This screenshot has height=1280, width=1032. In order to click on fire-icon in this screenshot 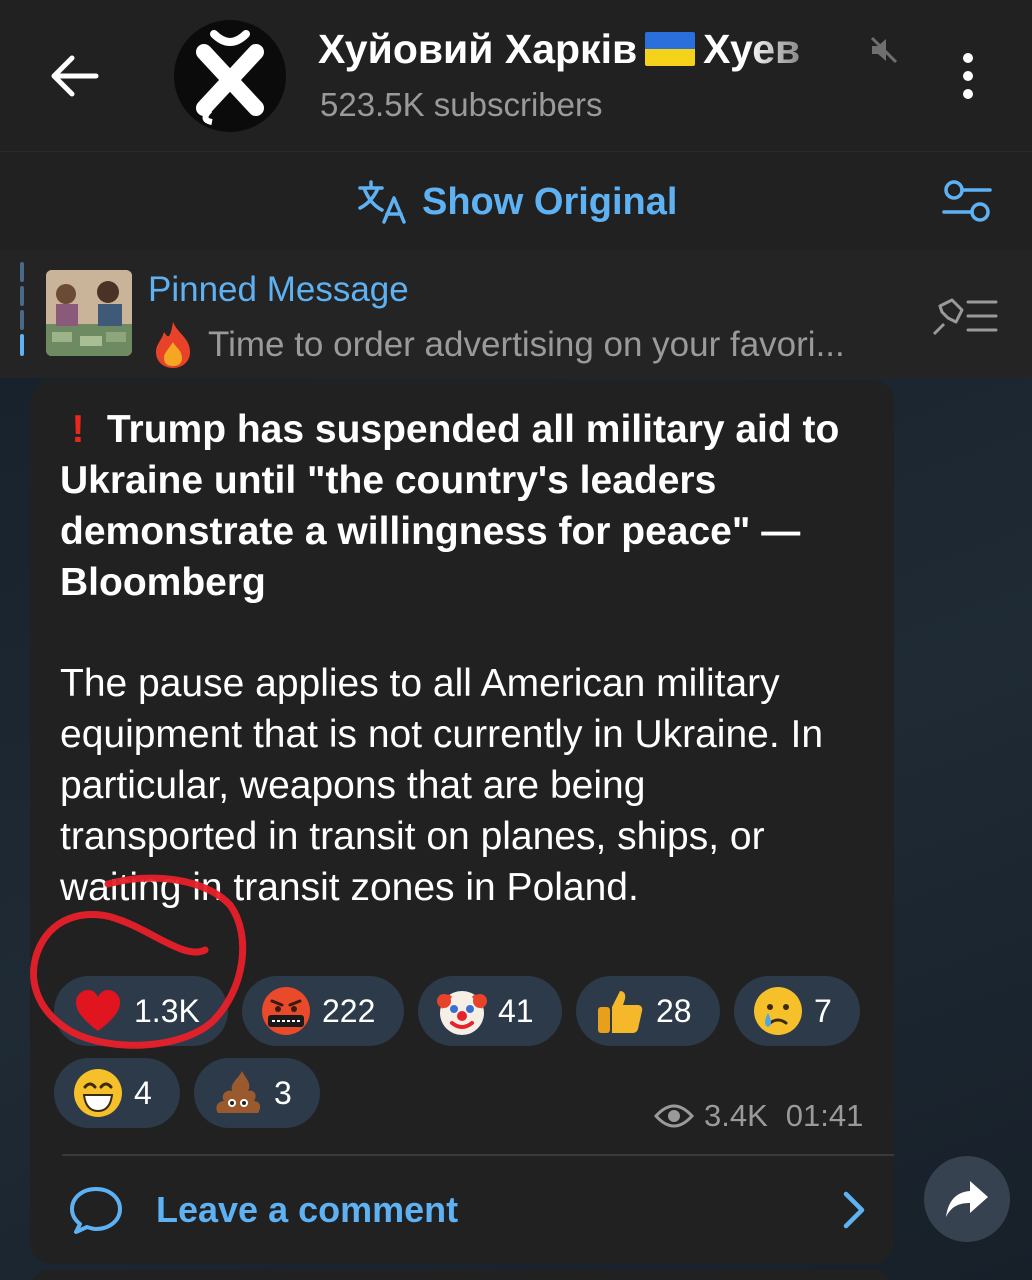, I will do `click(173, 345)`.